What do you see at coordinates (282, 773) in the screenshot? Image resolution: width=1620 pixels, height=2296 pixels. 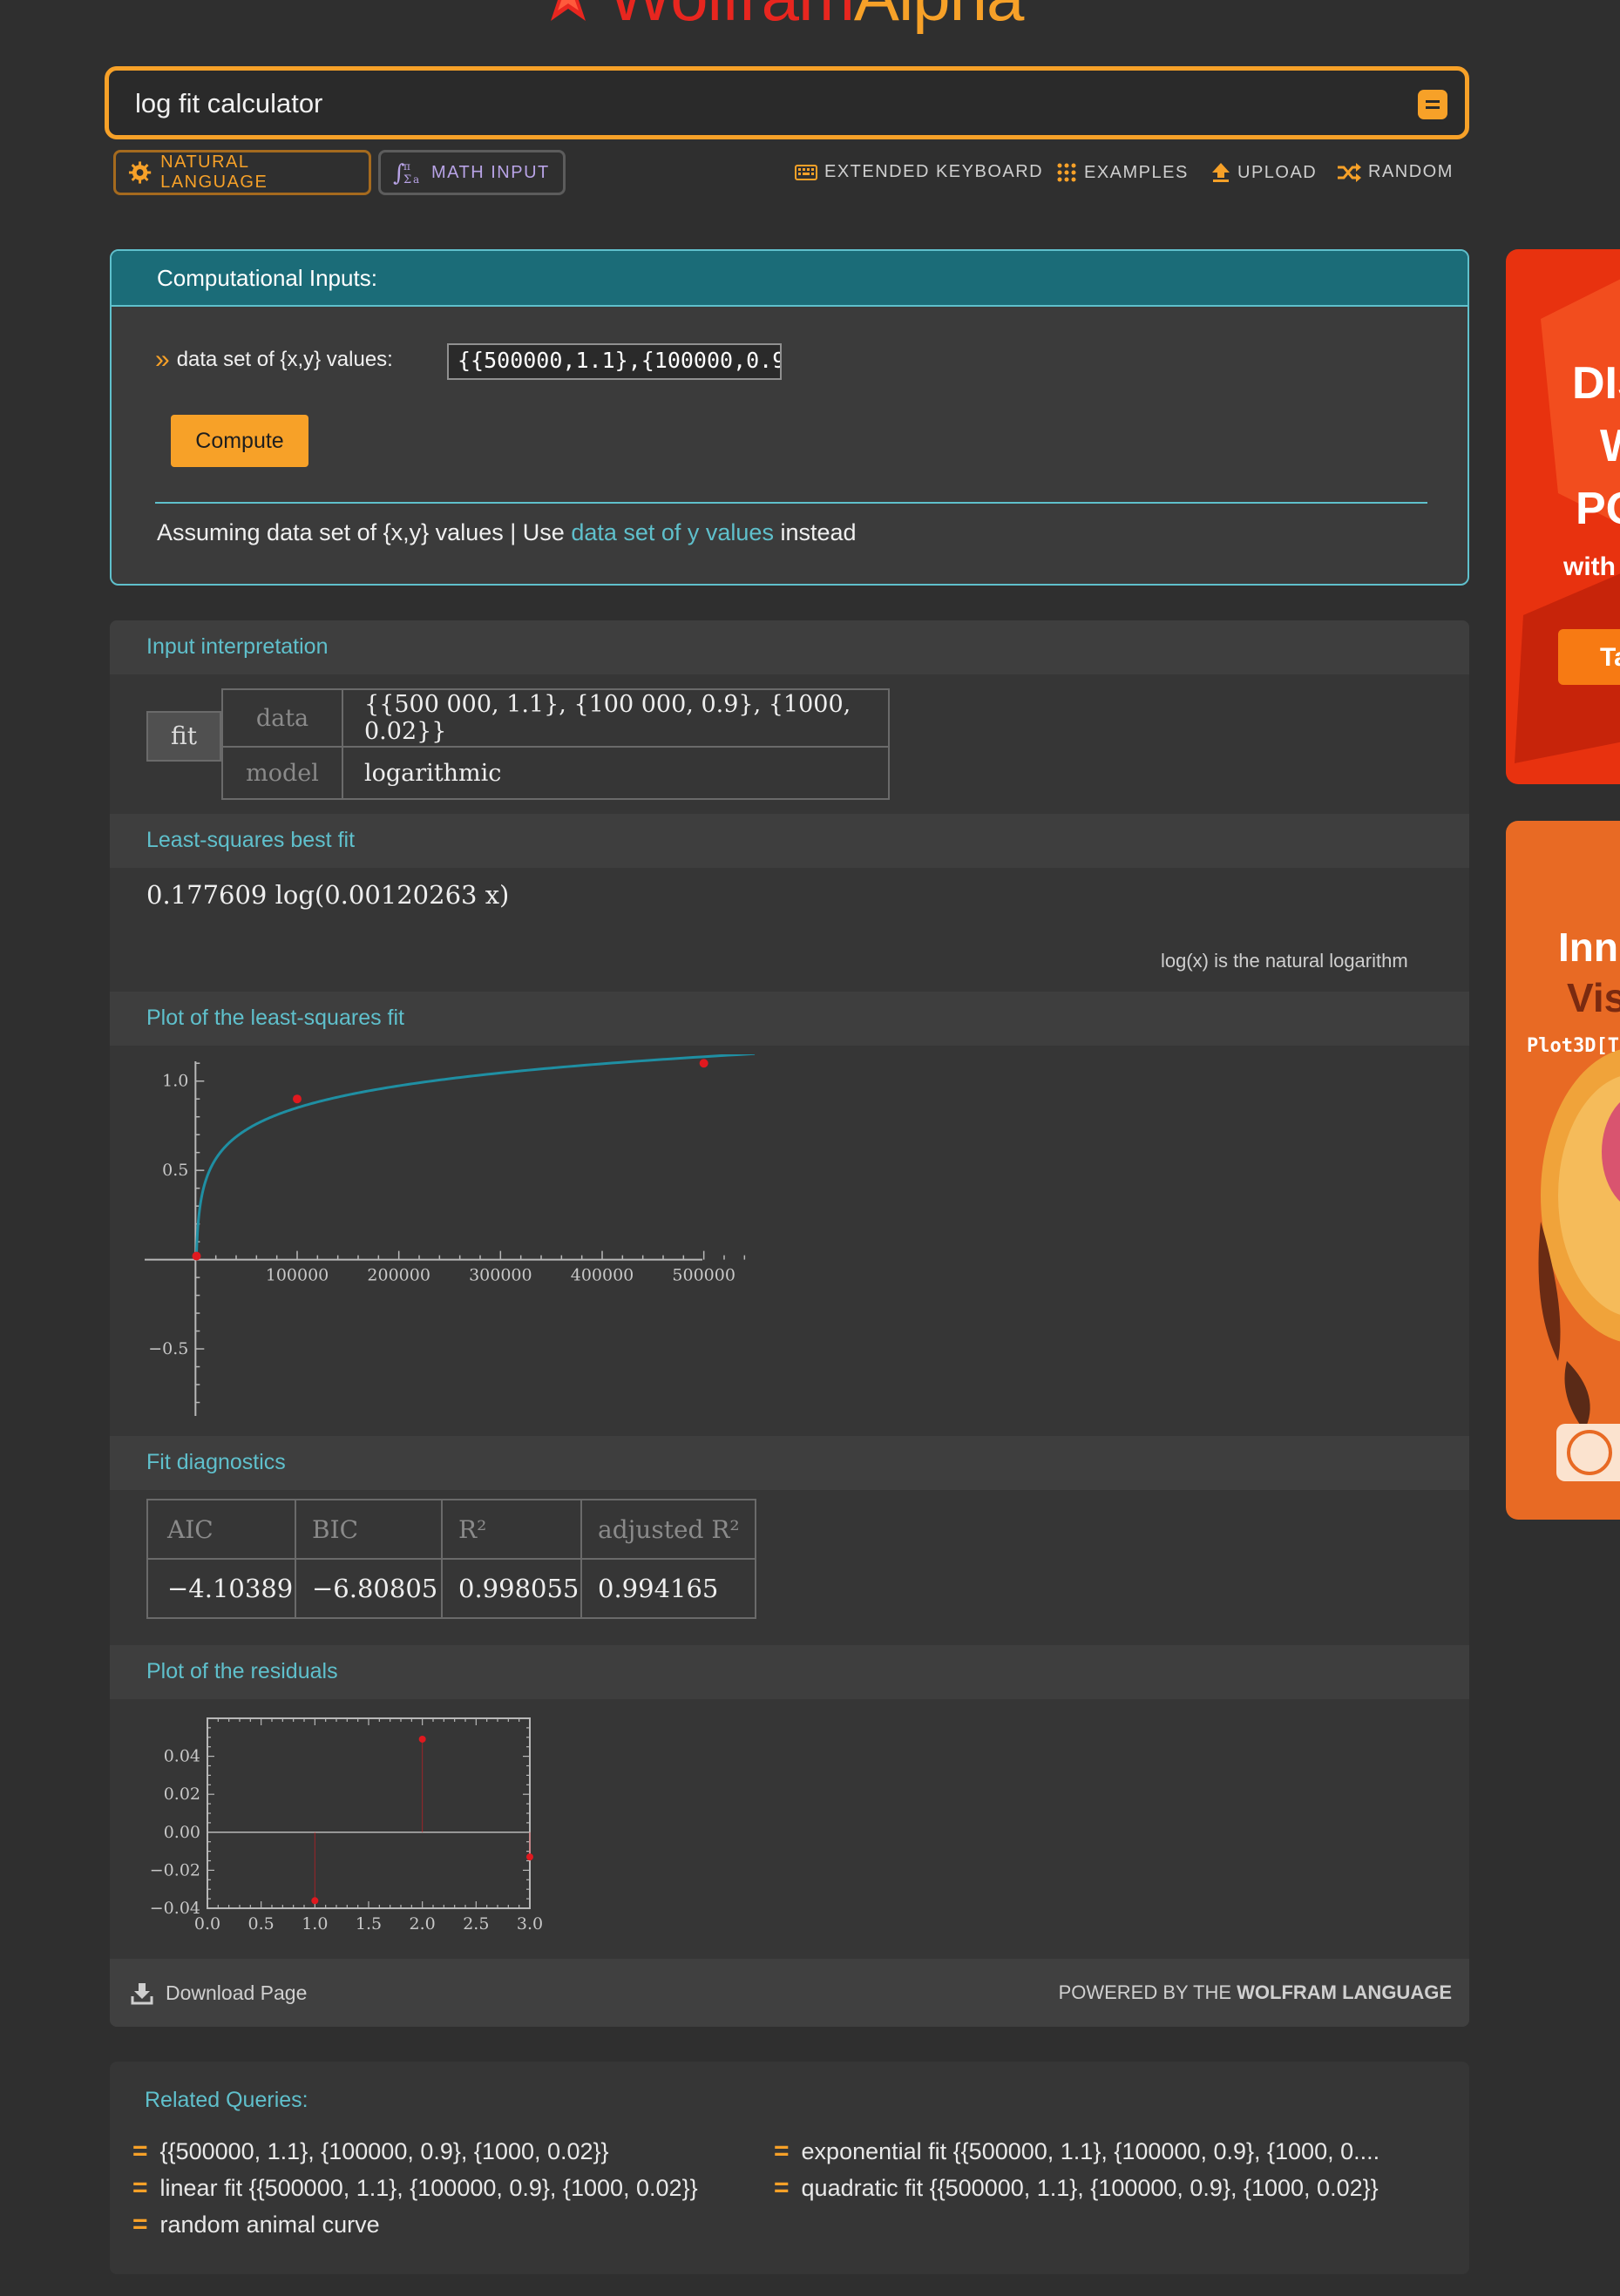 I see `model-label: model` at bounding box center [282, 773].